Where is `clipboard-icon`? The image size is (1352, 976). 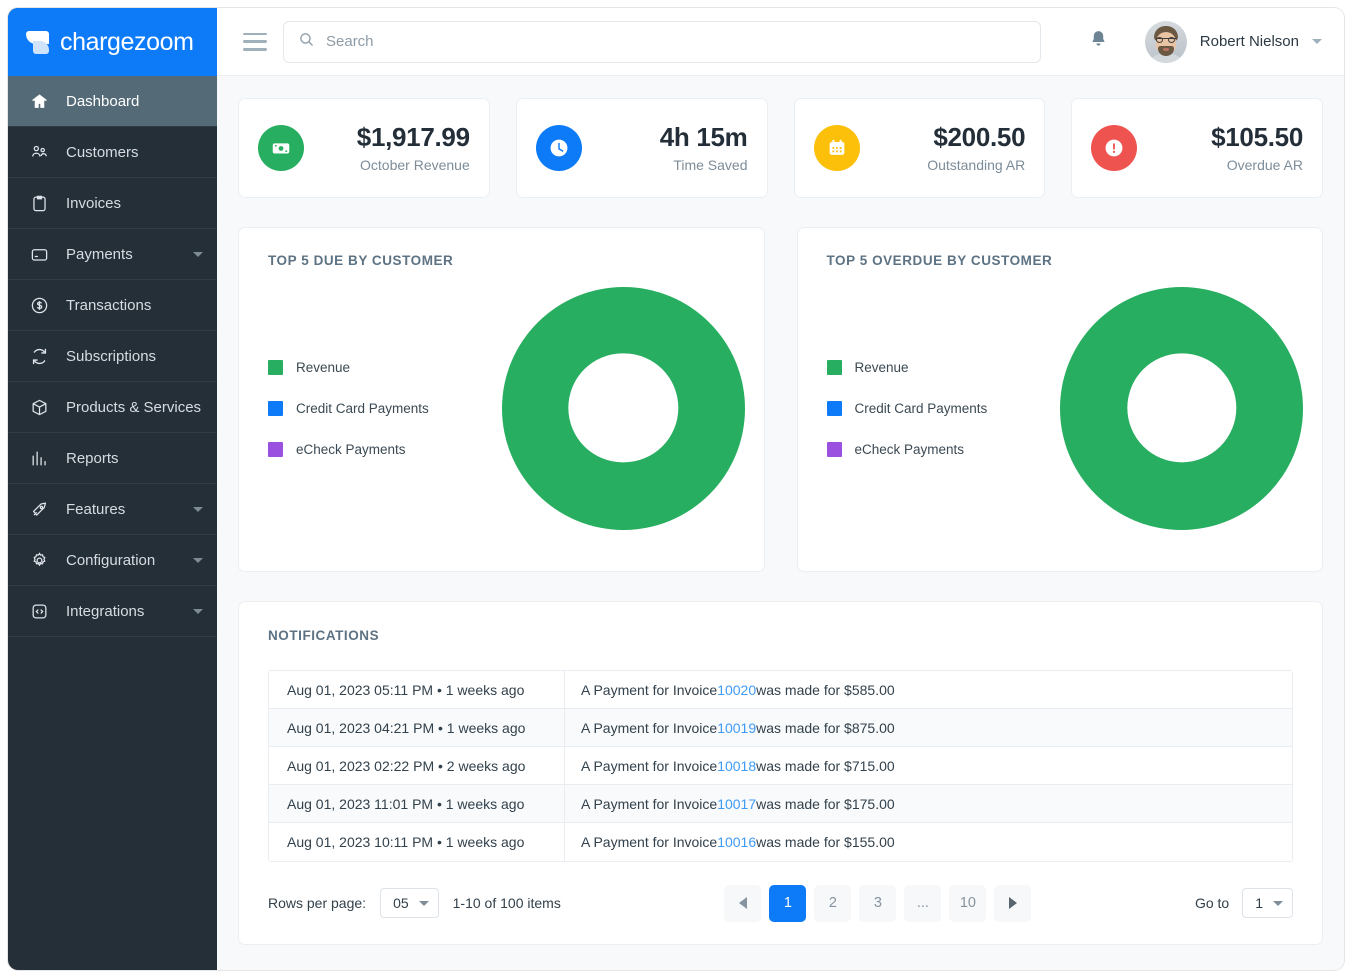 clipboard-icon is located at coordinates (39, 203).